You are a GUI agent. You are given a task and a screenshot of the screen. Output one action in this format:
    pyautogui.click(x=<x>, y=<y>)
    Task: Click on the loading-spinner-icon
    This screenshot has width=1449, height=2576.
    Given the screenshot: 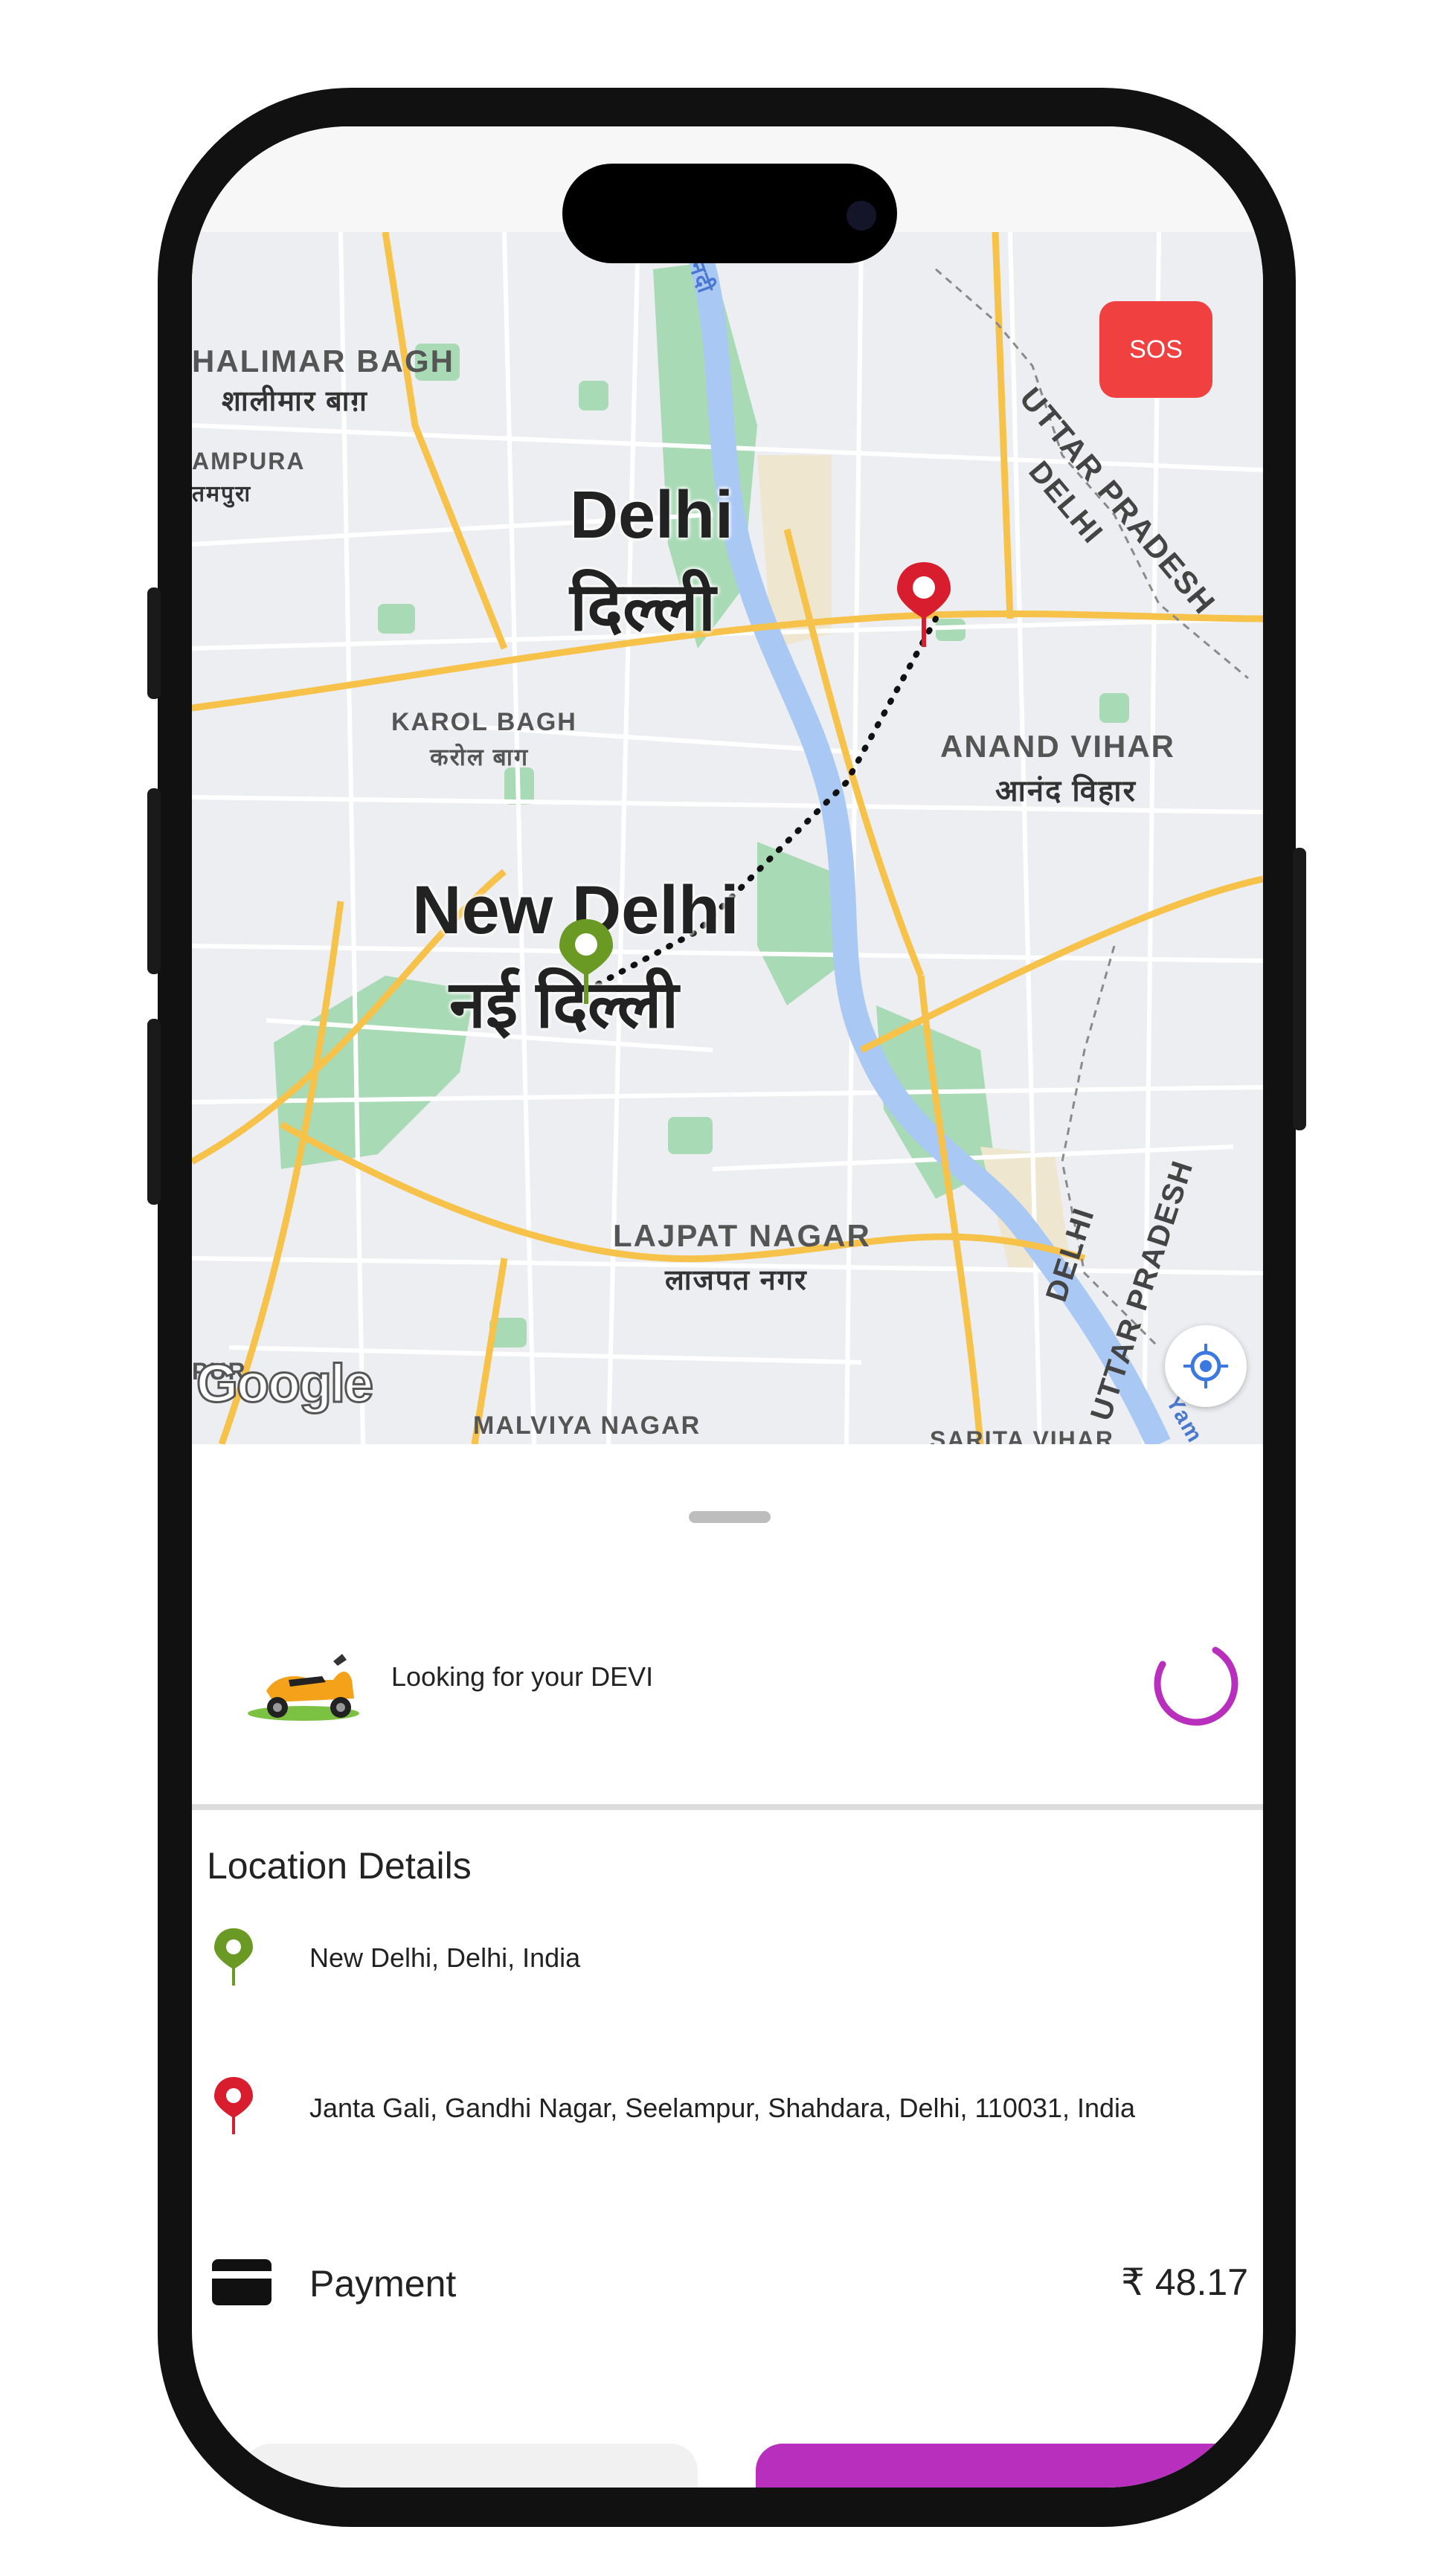 What is the action you would take?
    pyautogui.click(x=1196, y=1686)
    